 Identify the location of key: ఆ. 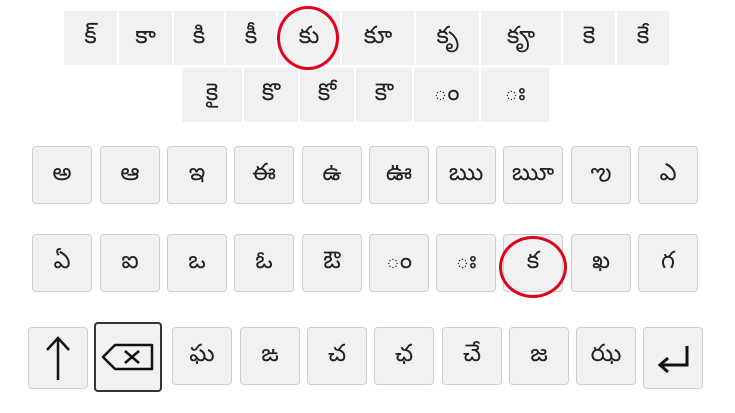
(130, 175).